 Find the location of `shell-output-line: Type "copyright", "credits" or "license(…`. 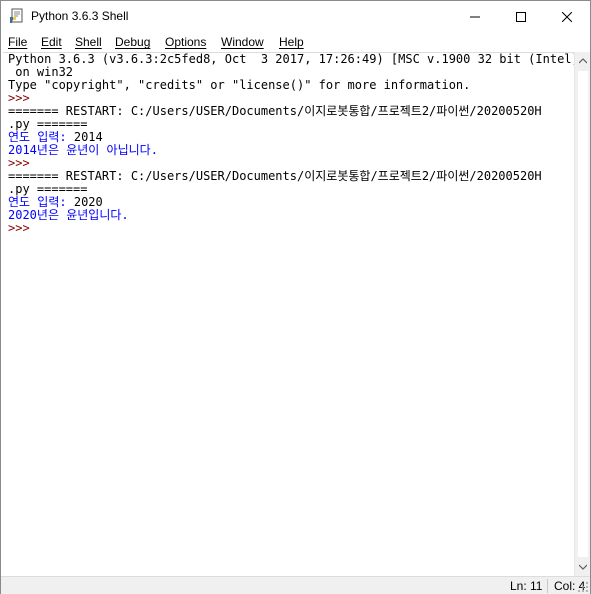

shell-output-line: Type "copyright", "credits" or "license(… is located at coordinates (291, 85).